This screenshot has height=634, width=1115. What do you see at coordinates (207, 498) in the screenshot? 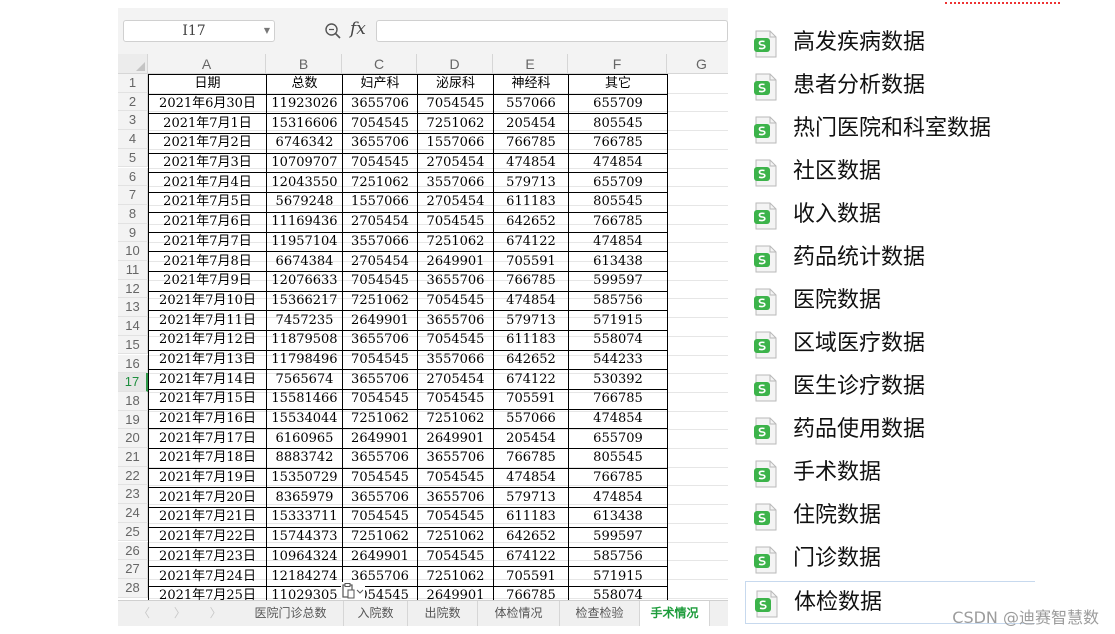
I see `table-cell: 2021年7月20日` at bounding box center [207, 498].